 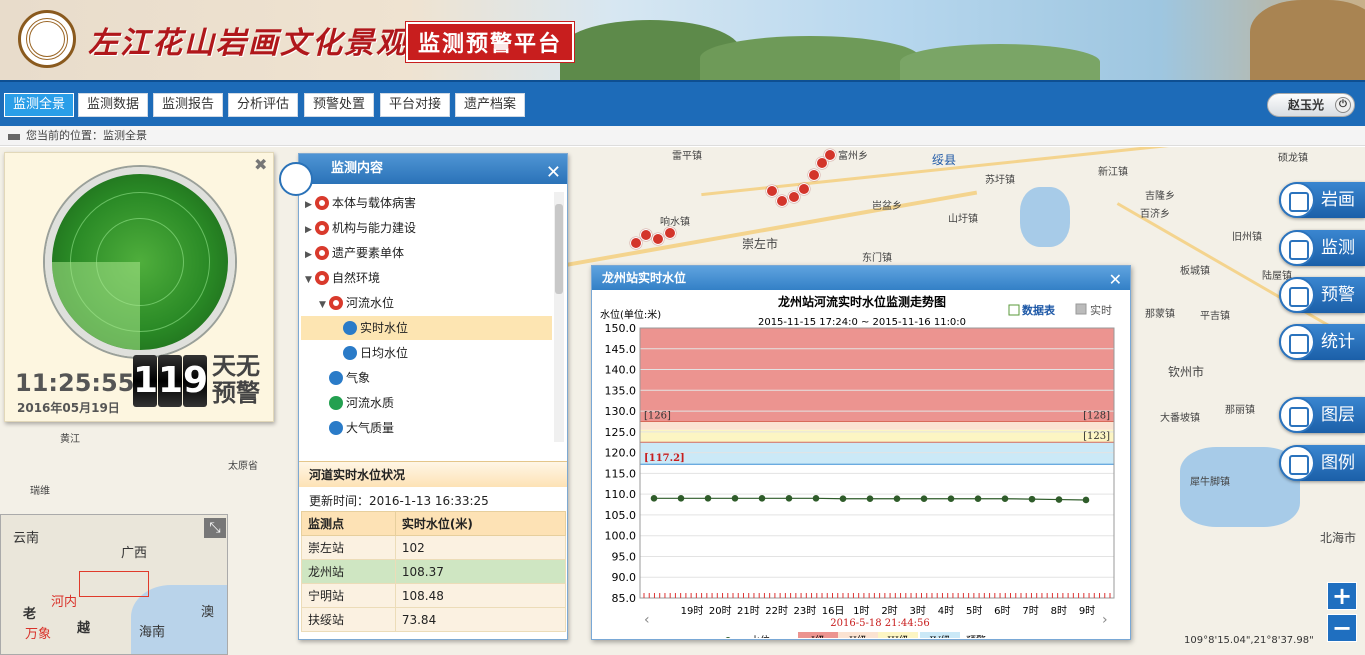 I want to click on eye-icon, so click(x=336, y=303).